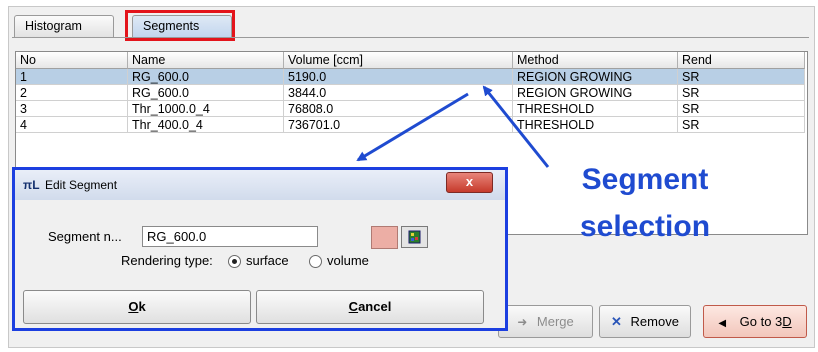  I want to click on pmod-app-icon: πL, so click(31, 185).